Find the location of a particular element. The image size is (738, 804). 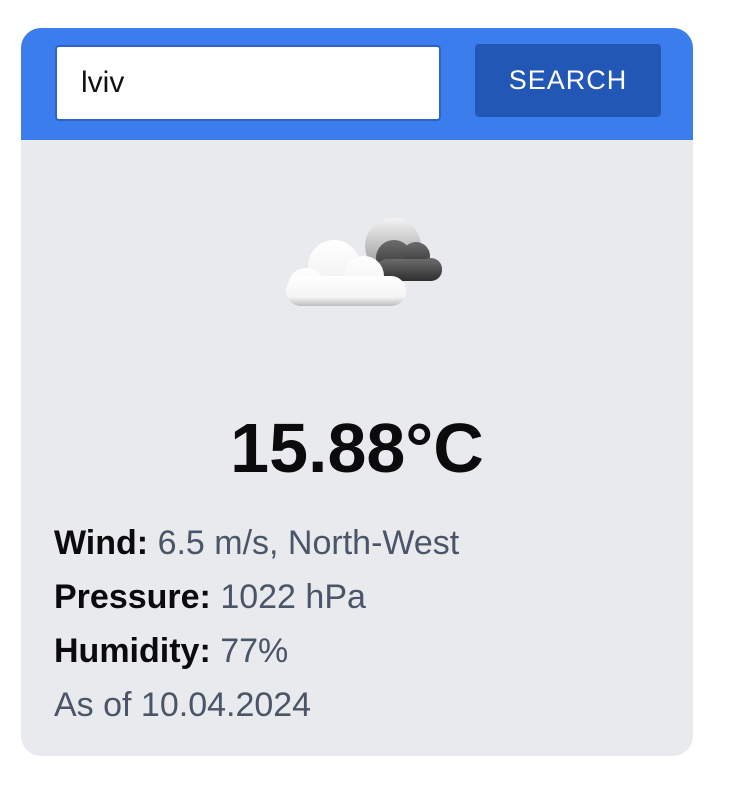

wind-value: 6.5 m/s, North-West is located at coordinates (308, 543).